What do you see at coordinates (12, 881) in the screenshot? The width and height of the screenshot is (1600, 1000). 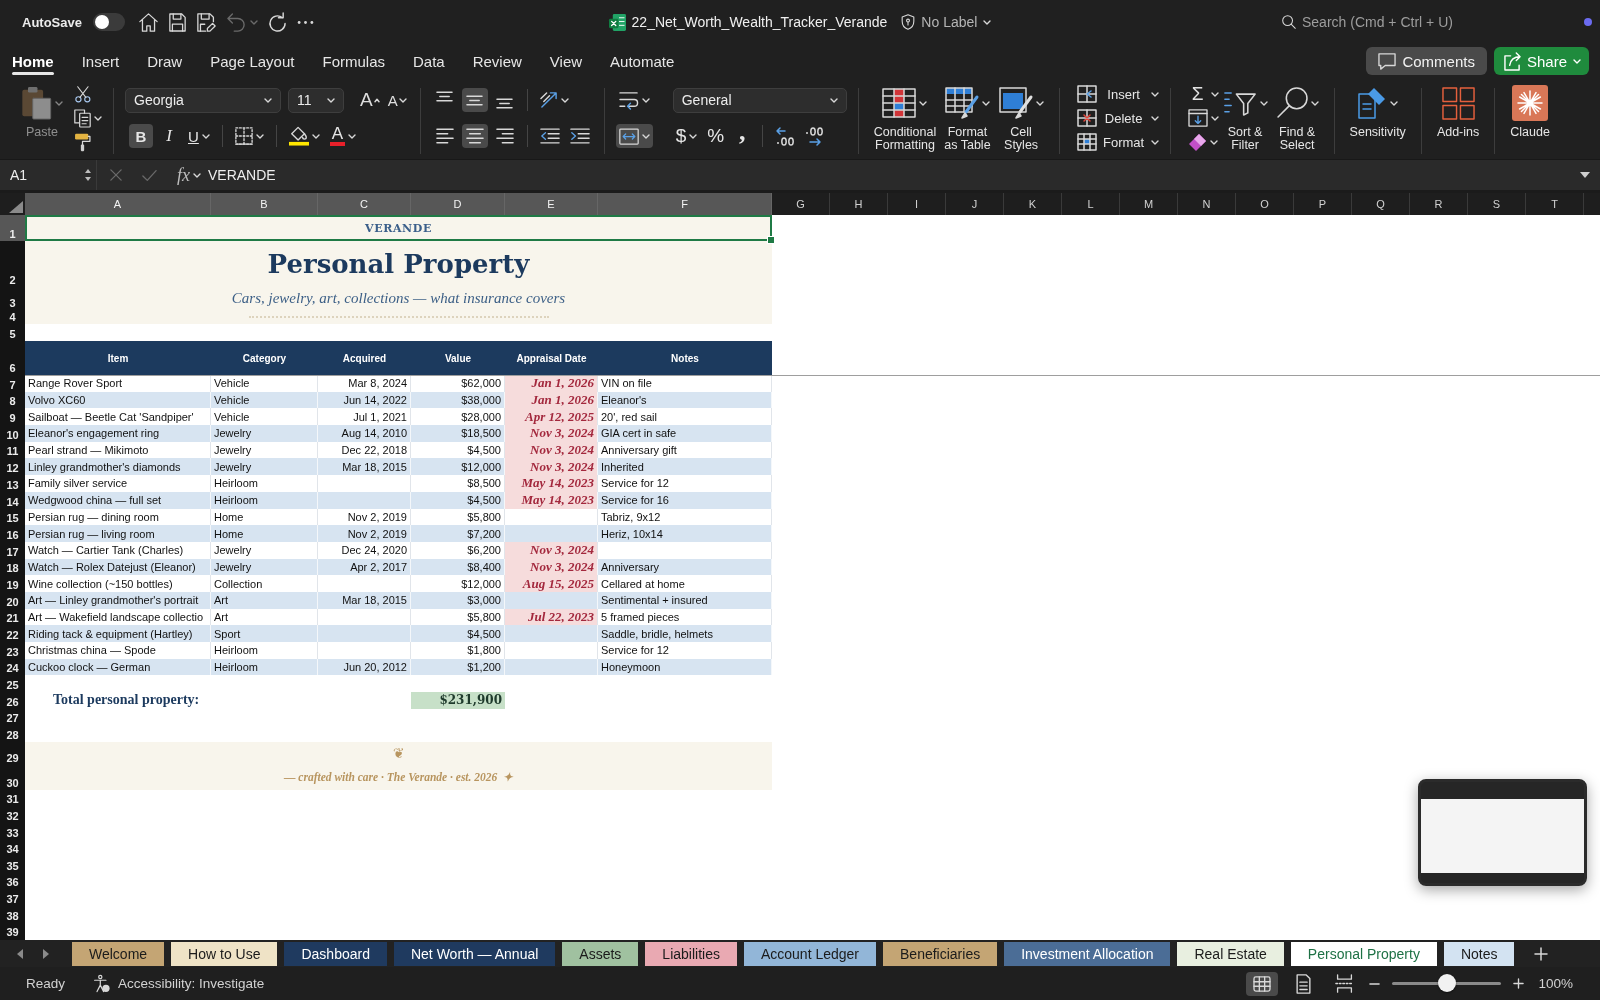 I see `row-header: 36` at bounding box center [12, 881].